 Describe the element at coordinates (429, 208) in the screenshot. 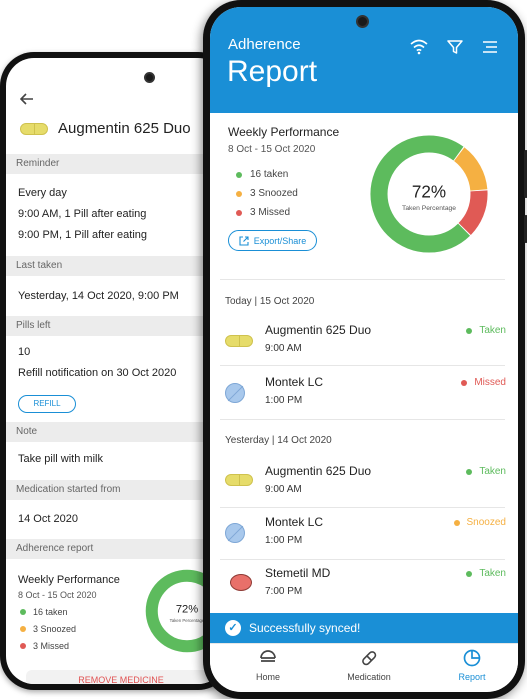

I see `donut-label: Taken Percentage` at that location.